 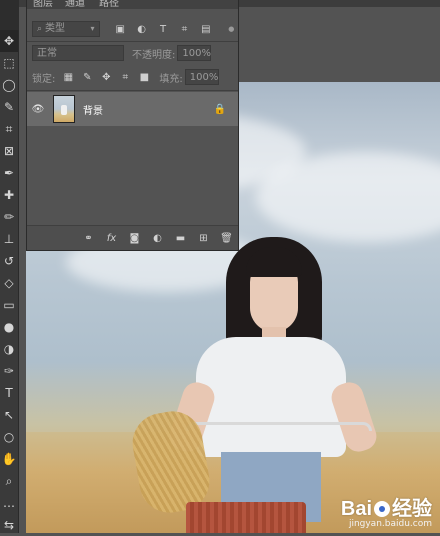 I want to click on lock-transparent-icon: ▦, so click(x=68, y=77).